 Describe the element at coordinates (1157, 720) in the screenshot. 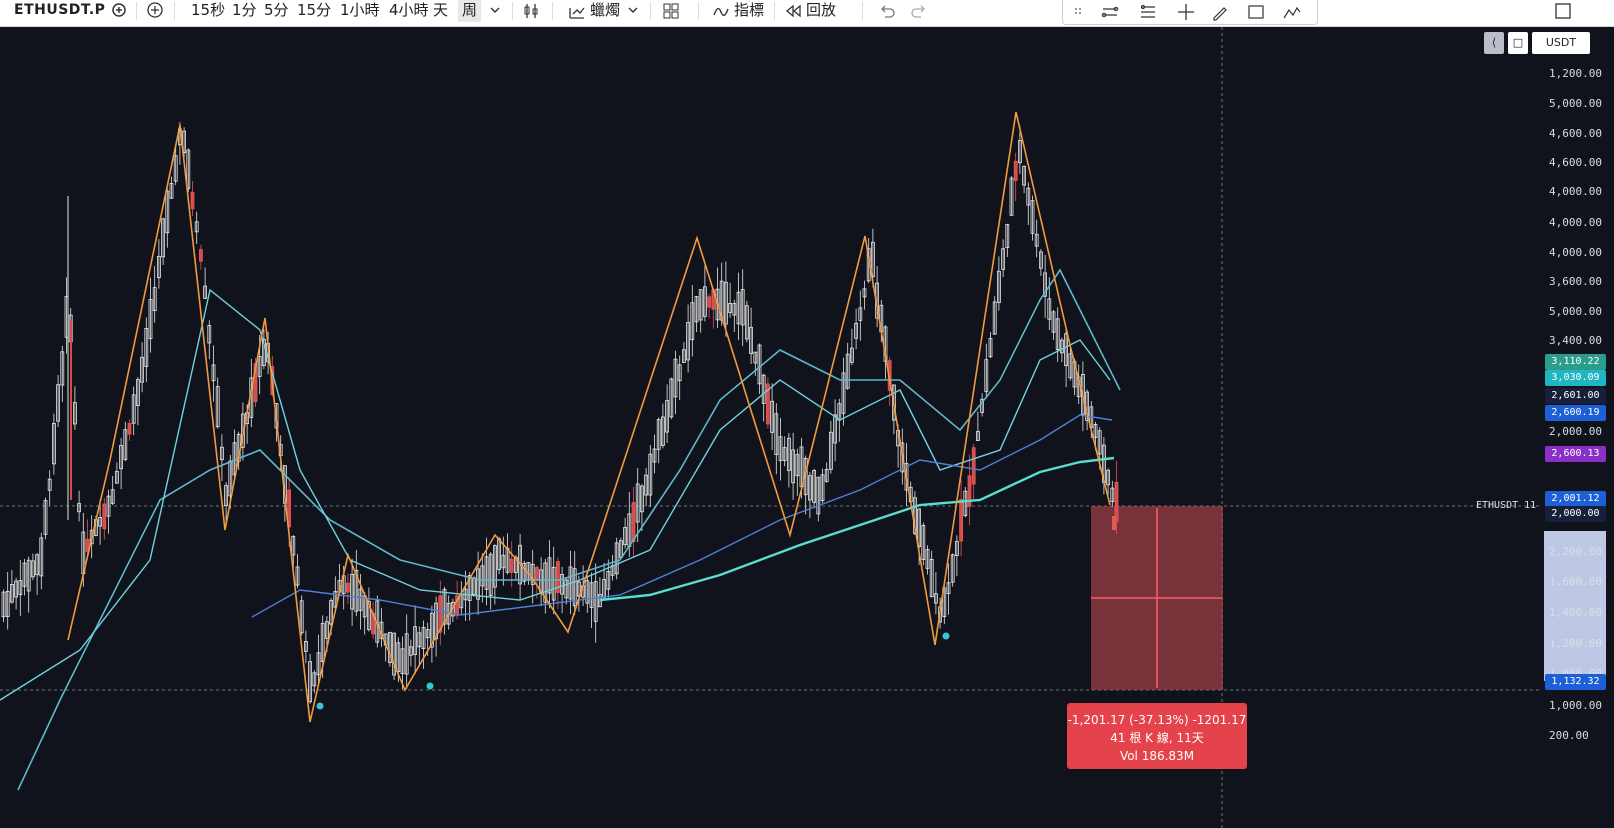

I see `measure-price-change: -1,201.17 (-37.13%) -1201.17` at that location.